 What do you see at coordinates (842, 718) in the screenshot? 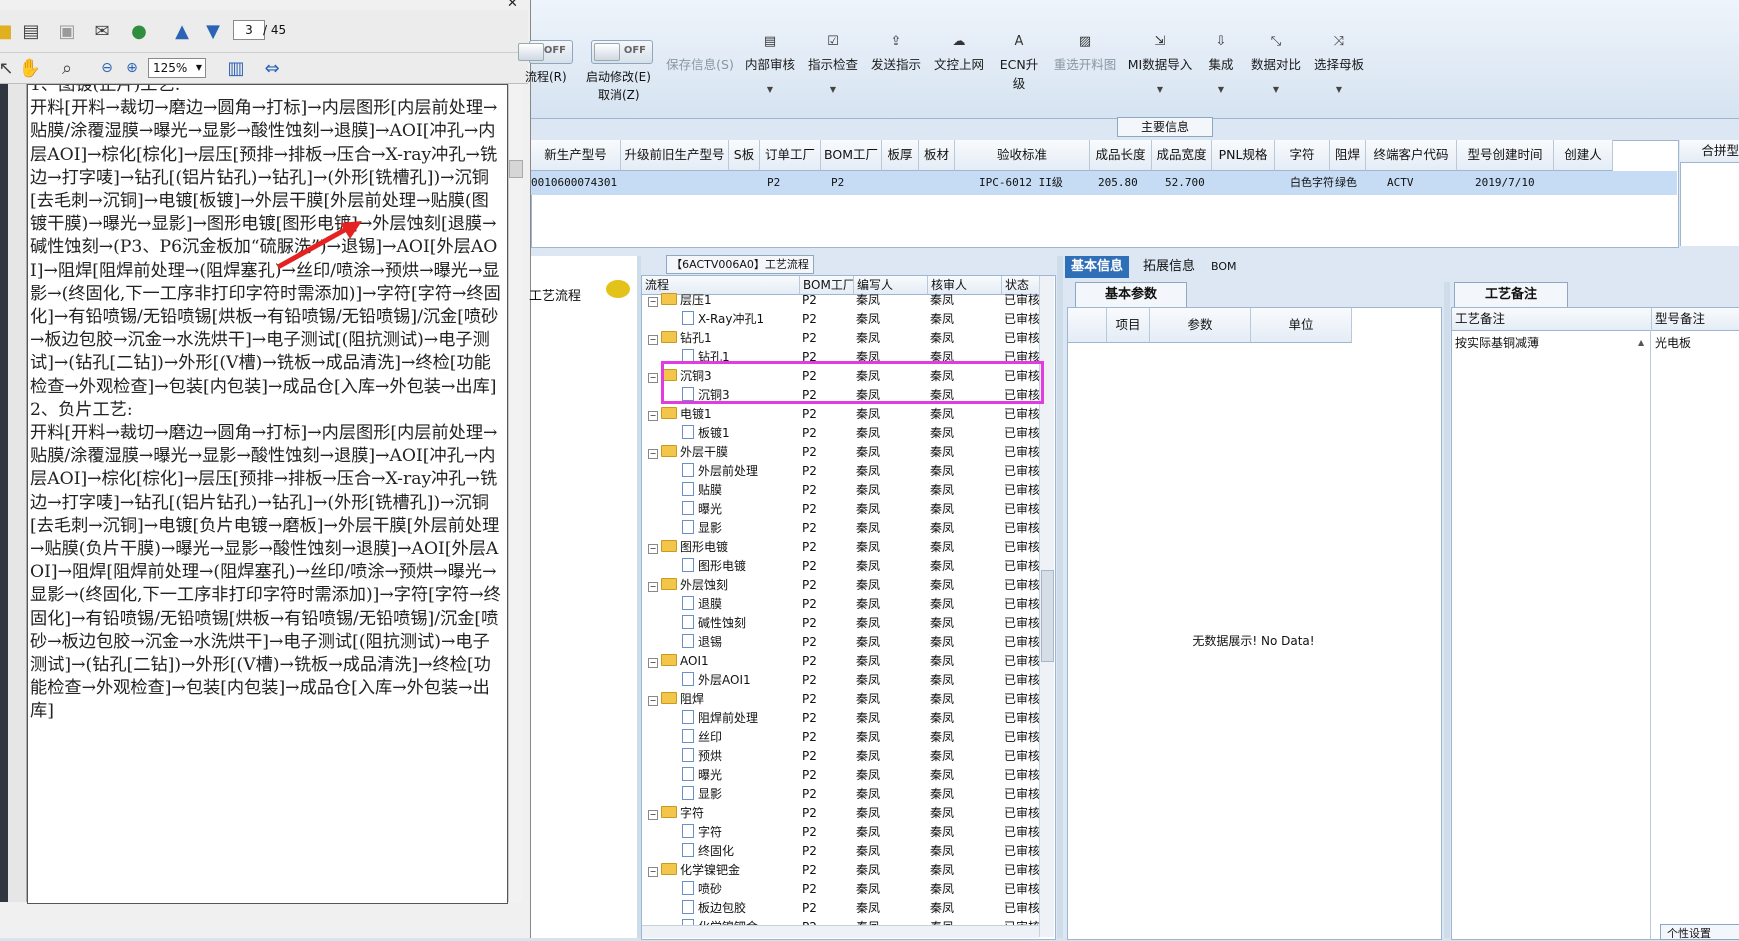
I see `table-row: 阻焊前处理 P2 秦凤 秦凤 已审核` at bounding box center [842, 718].